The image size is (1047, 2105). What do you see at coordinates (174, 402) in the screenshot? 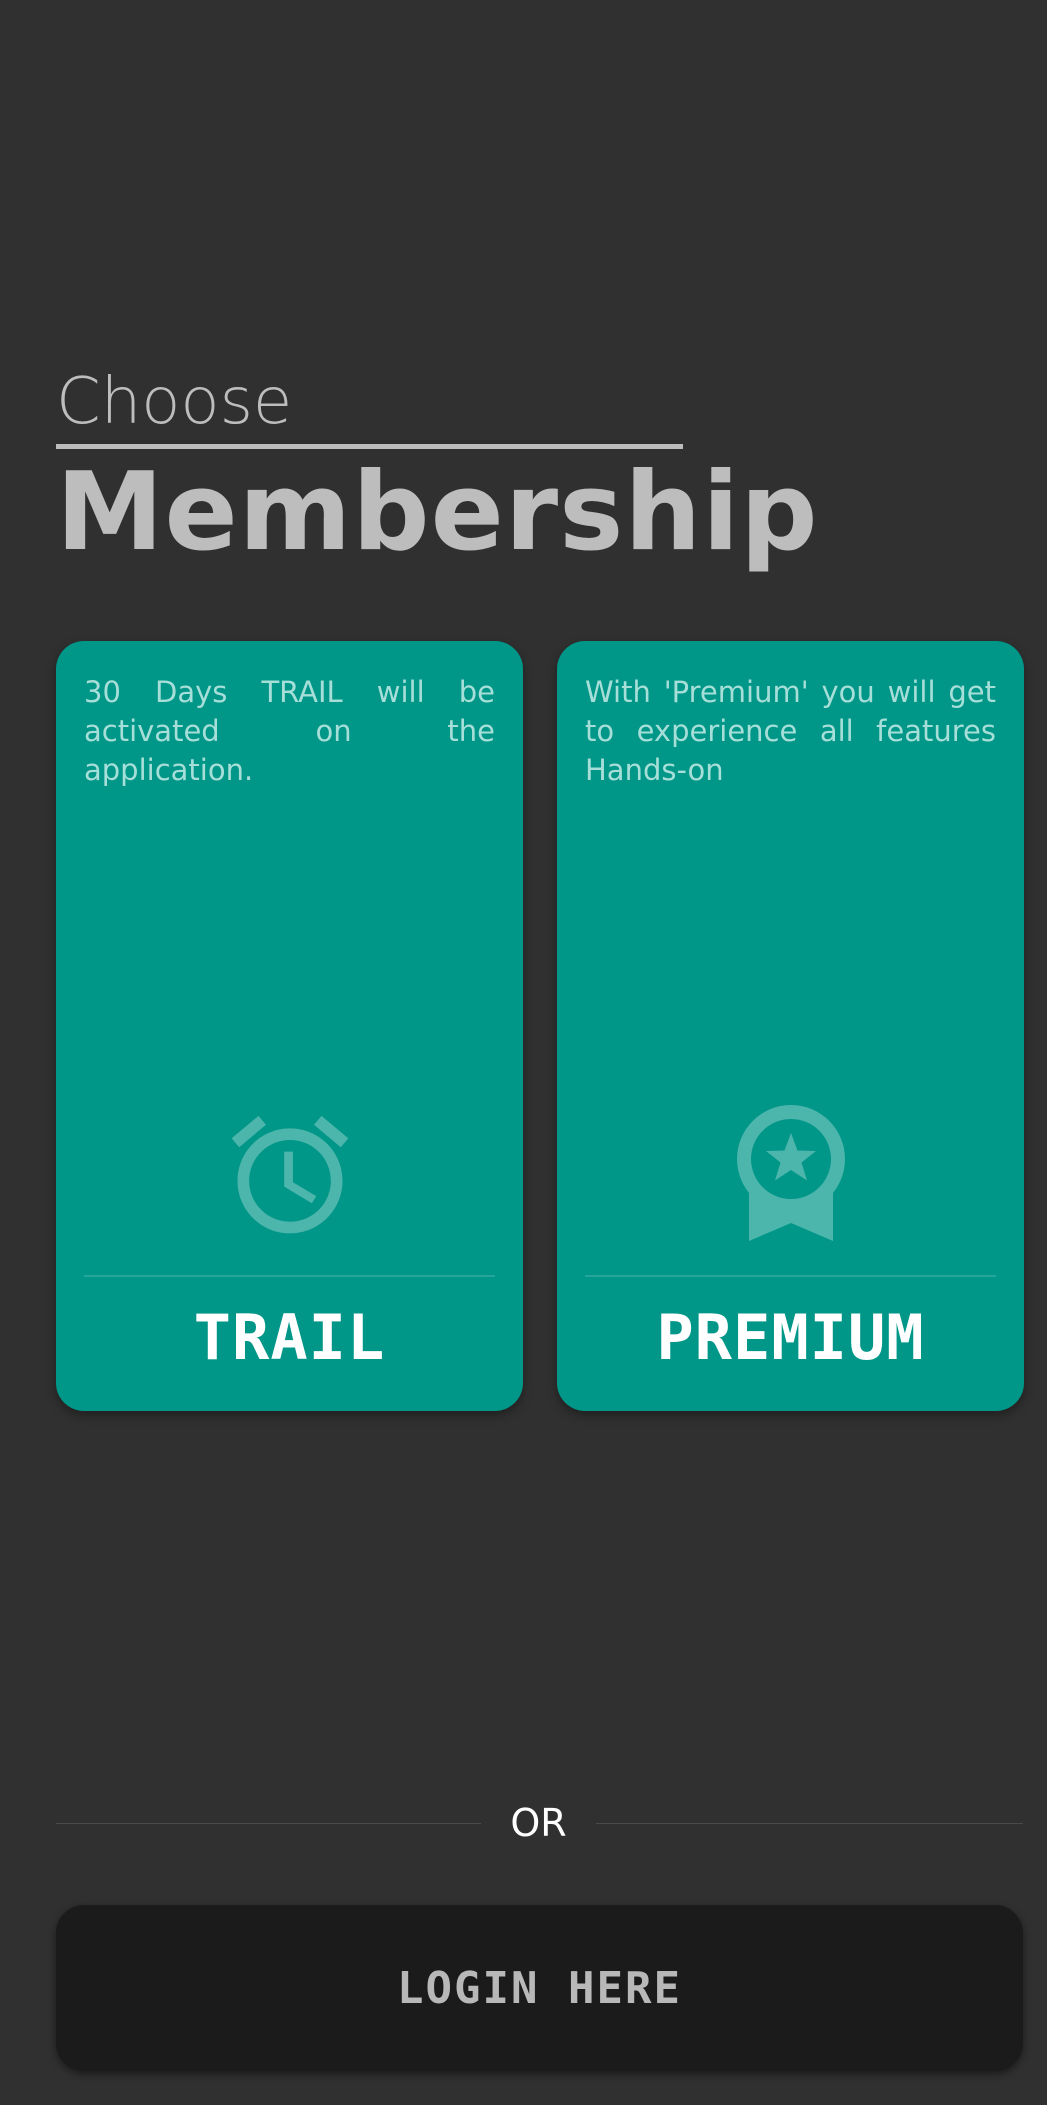
I see `choose-heading: Choose` at bounding box center [174, 402].